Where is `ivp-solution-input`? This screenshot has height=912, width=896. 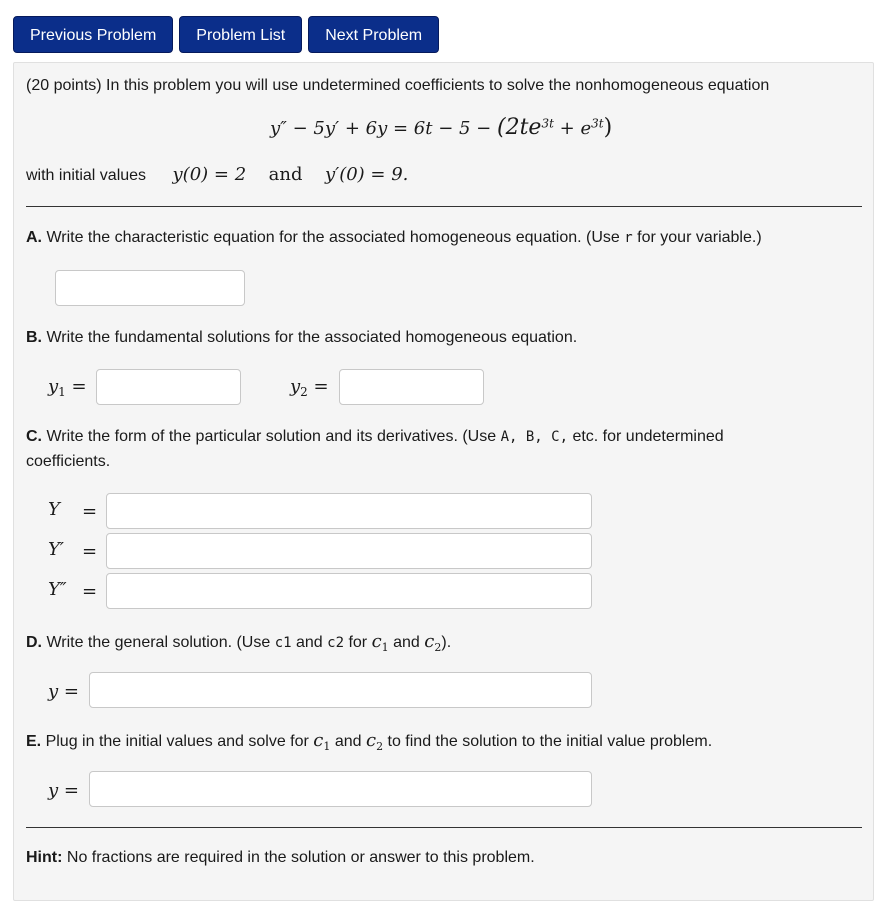 ivp-solution-input is located at coordinates (340, 789).